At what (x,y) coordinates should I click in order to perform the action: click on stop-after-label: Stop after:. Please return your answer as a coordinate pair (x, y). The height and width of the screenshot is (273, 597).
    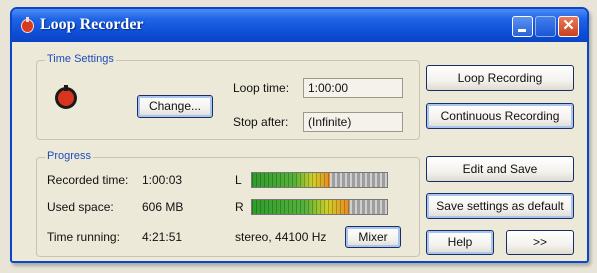
    Looking at the image, I should click on (261, 122).